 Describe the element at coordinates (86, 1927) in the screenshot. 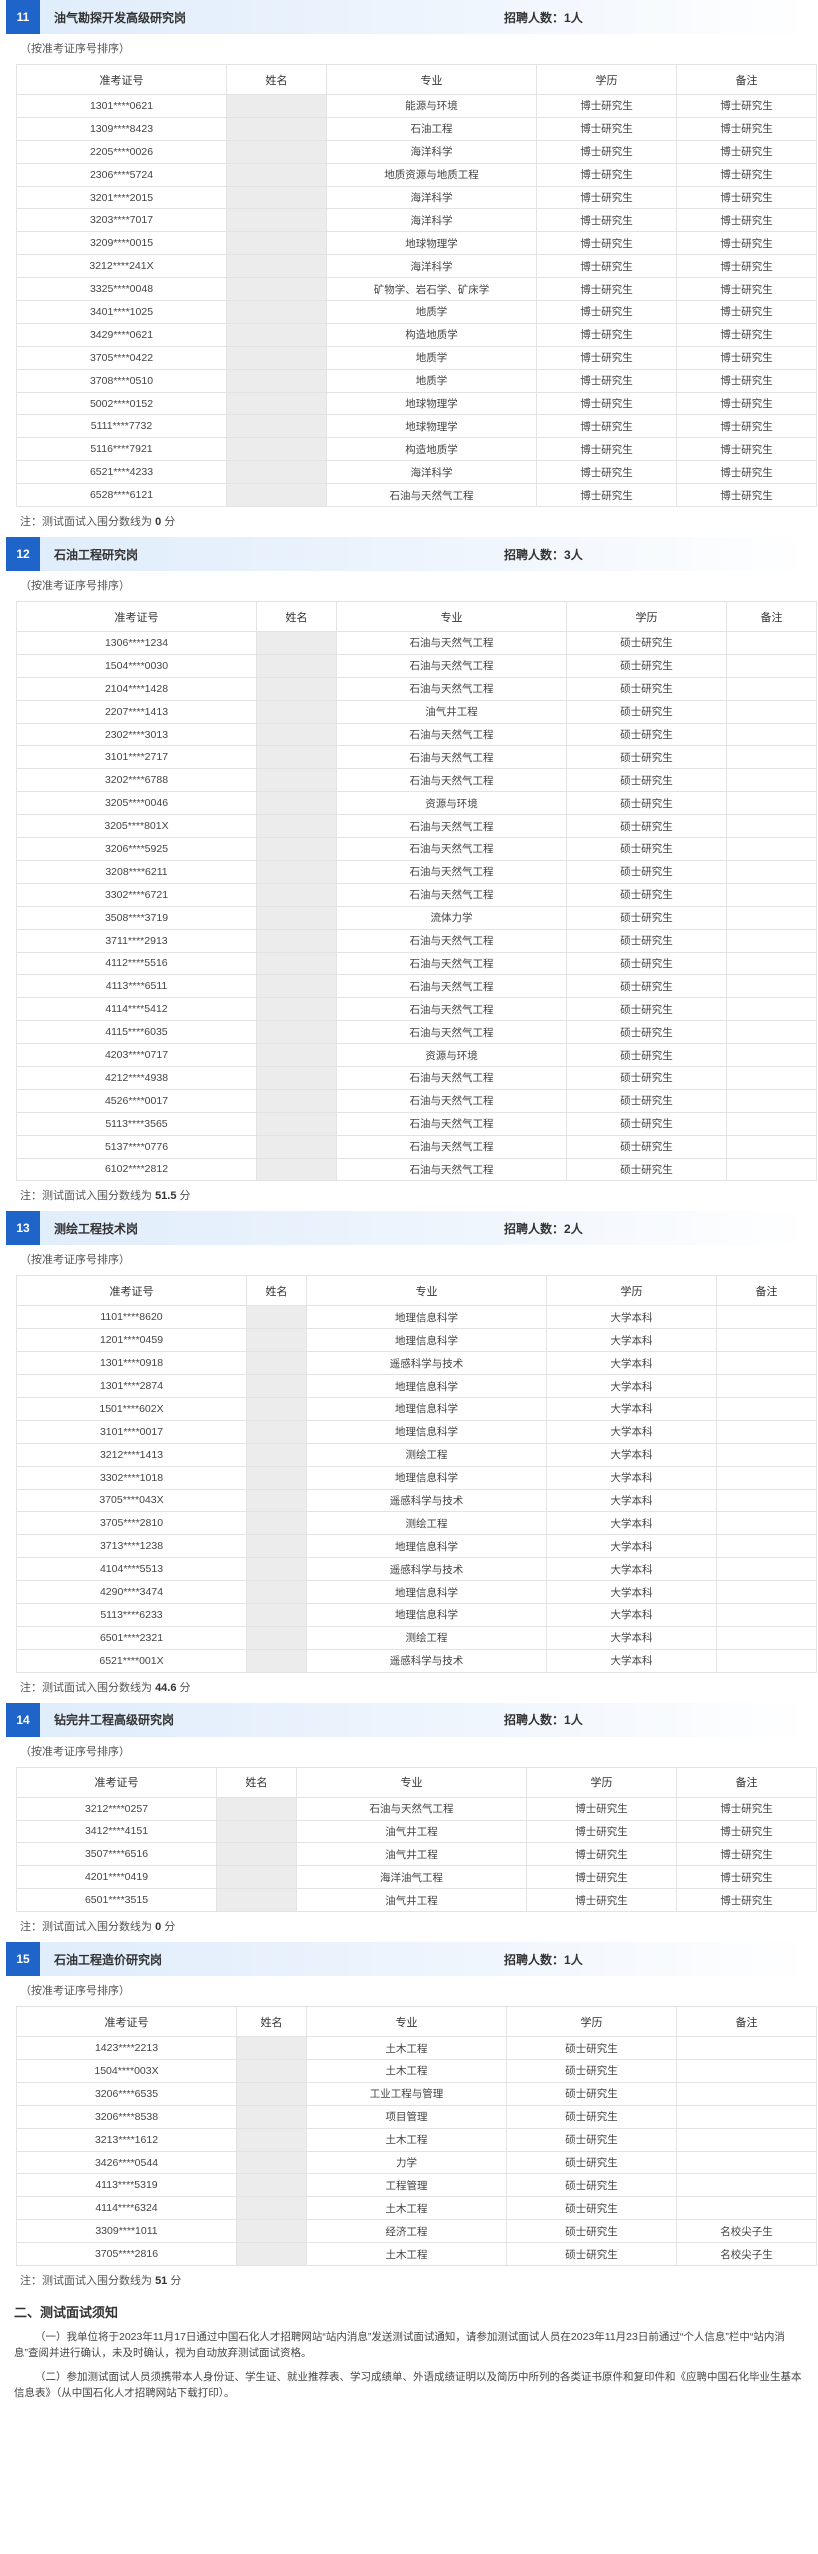

I see `cutoff-label: 注：测试面试入围分数线为` at that location.